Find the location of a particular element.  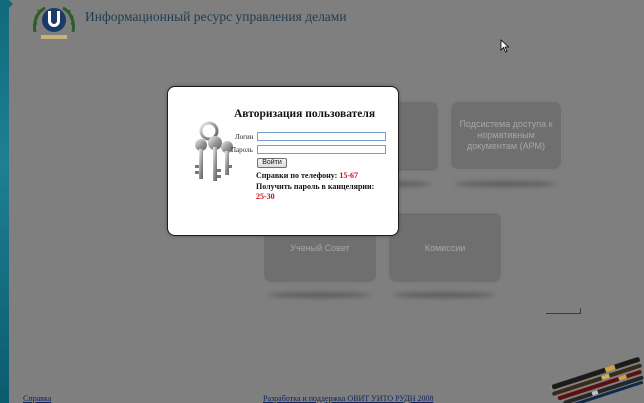

keys-icon is located at coordinates (214, 151).